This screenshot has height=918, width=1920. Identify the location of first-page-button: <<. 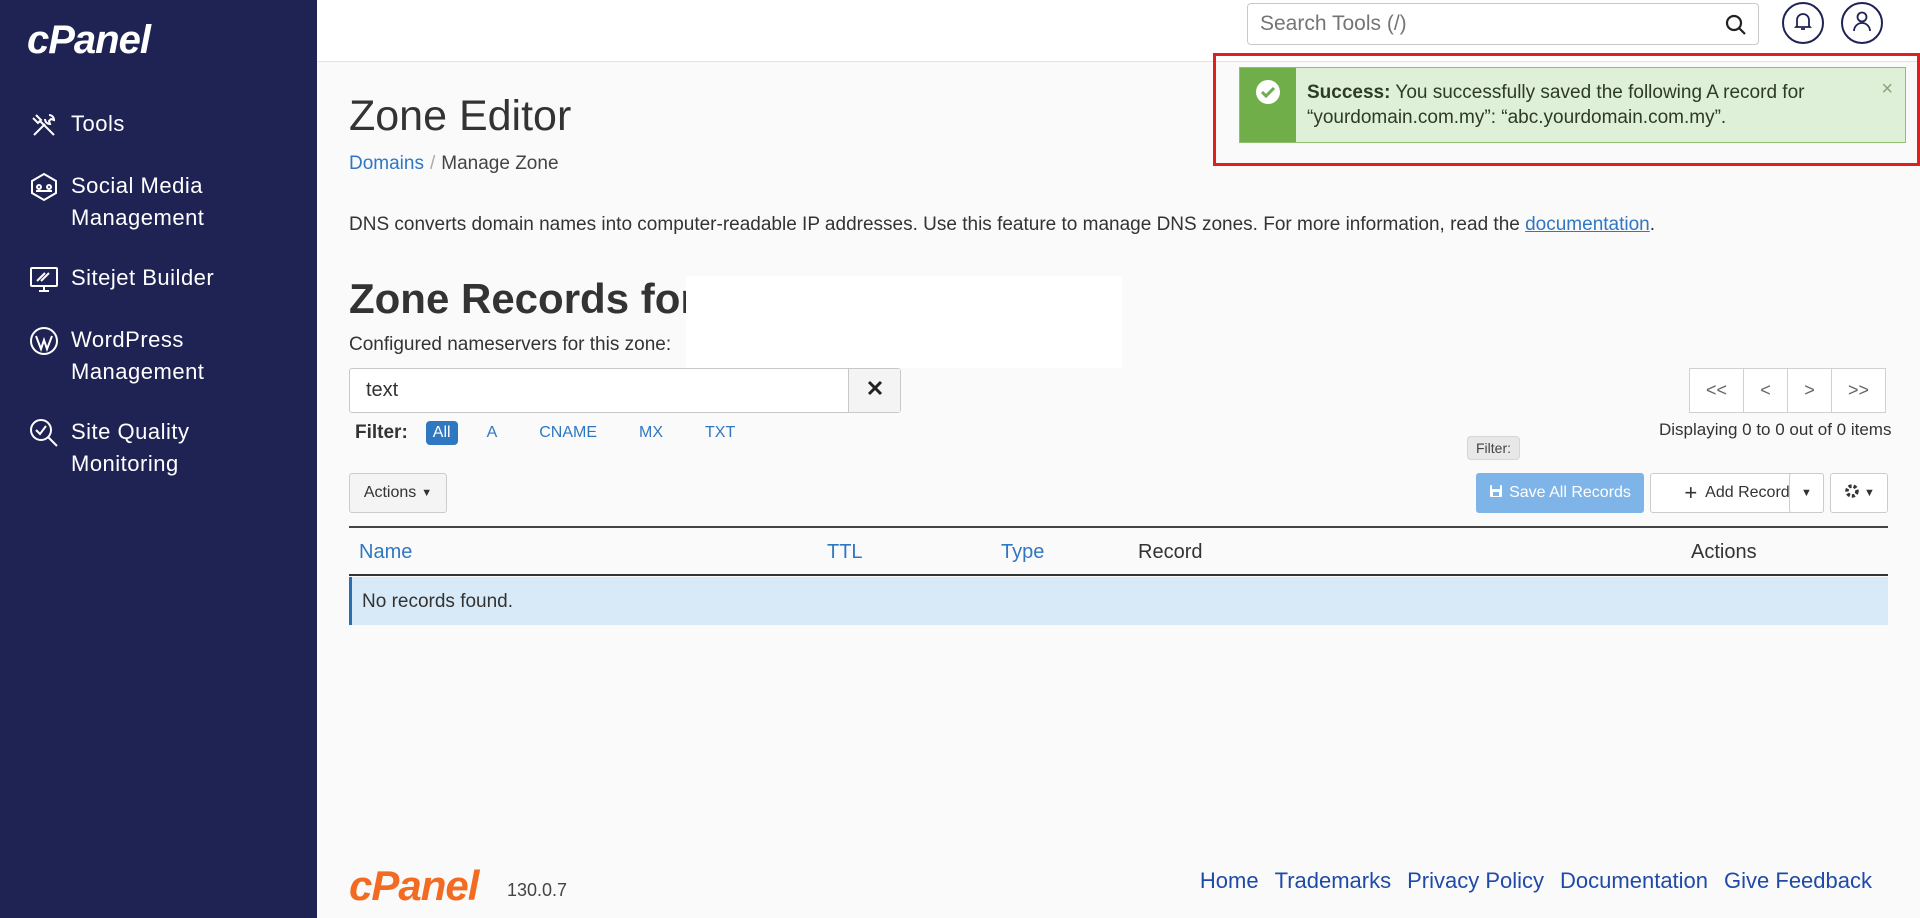
(1716, 390).